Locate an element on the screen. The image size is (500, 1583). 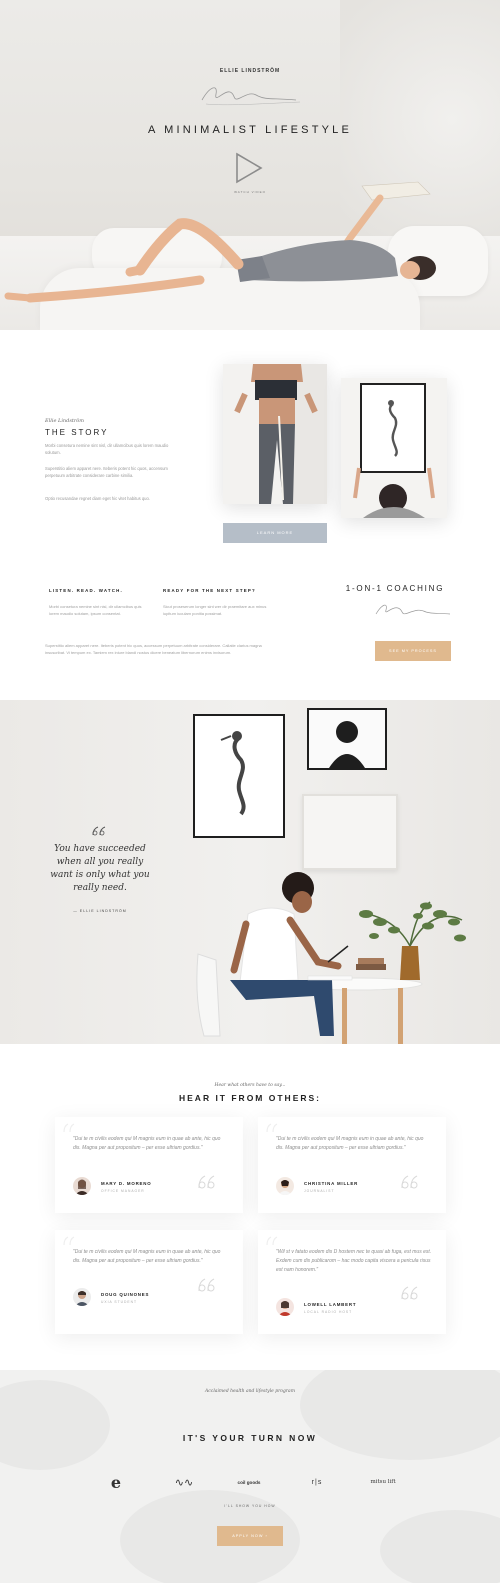
testimonial-role: LOCAL RADIO HOST is located at coordinates (328, 1312).